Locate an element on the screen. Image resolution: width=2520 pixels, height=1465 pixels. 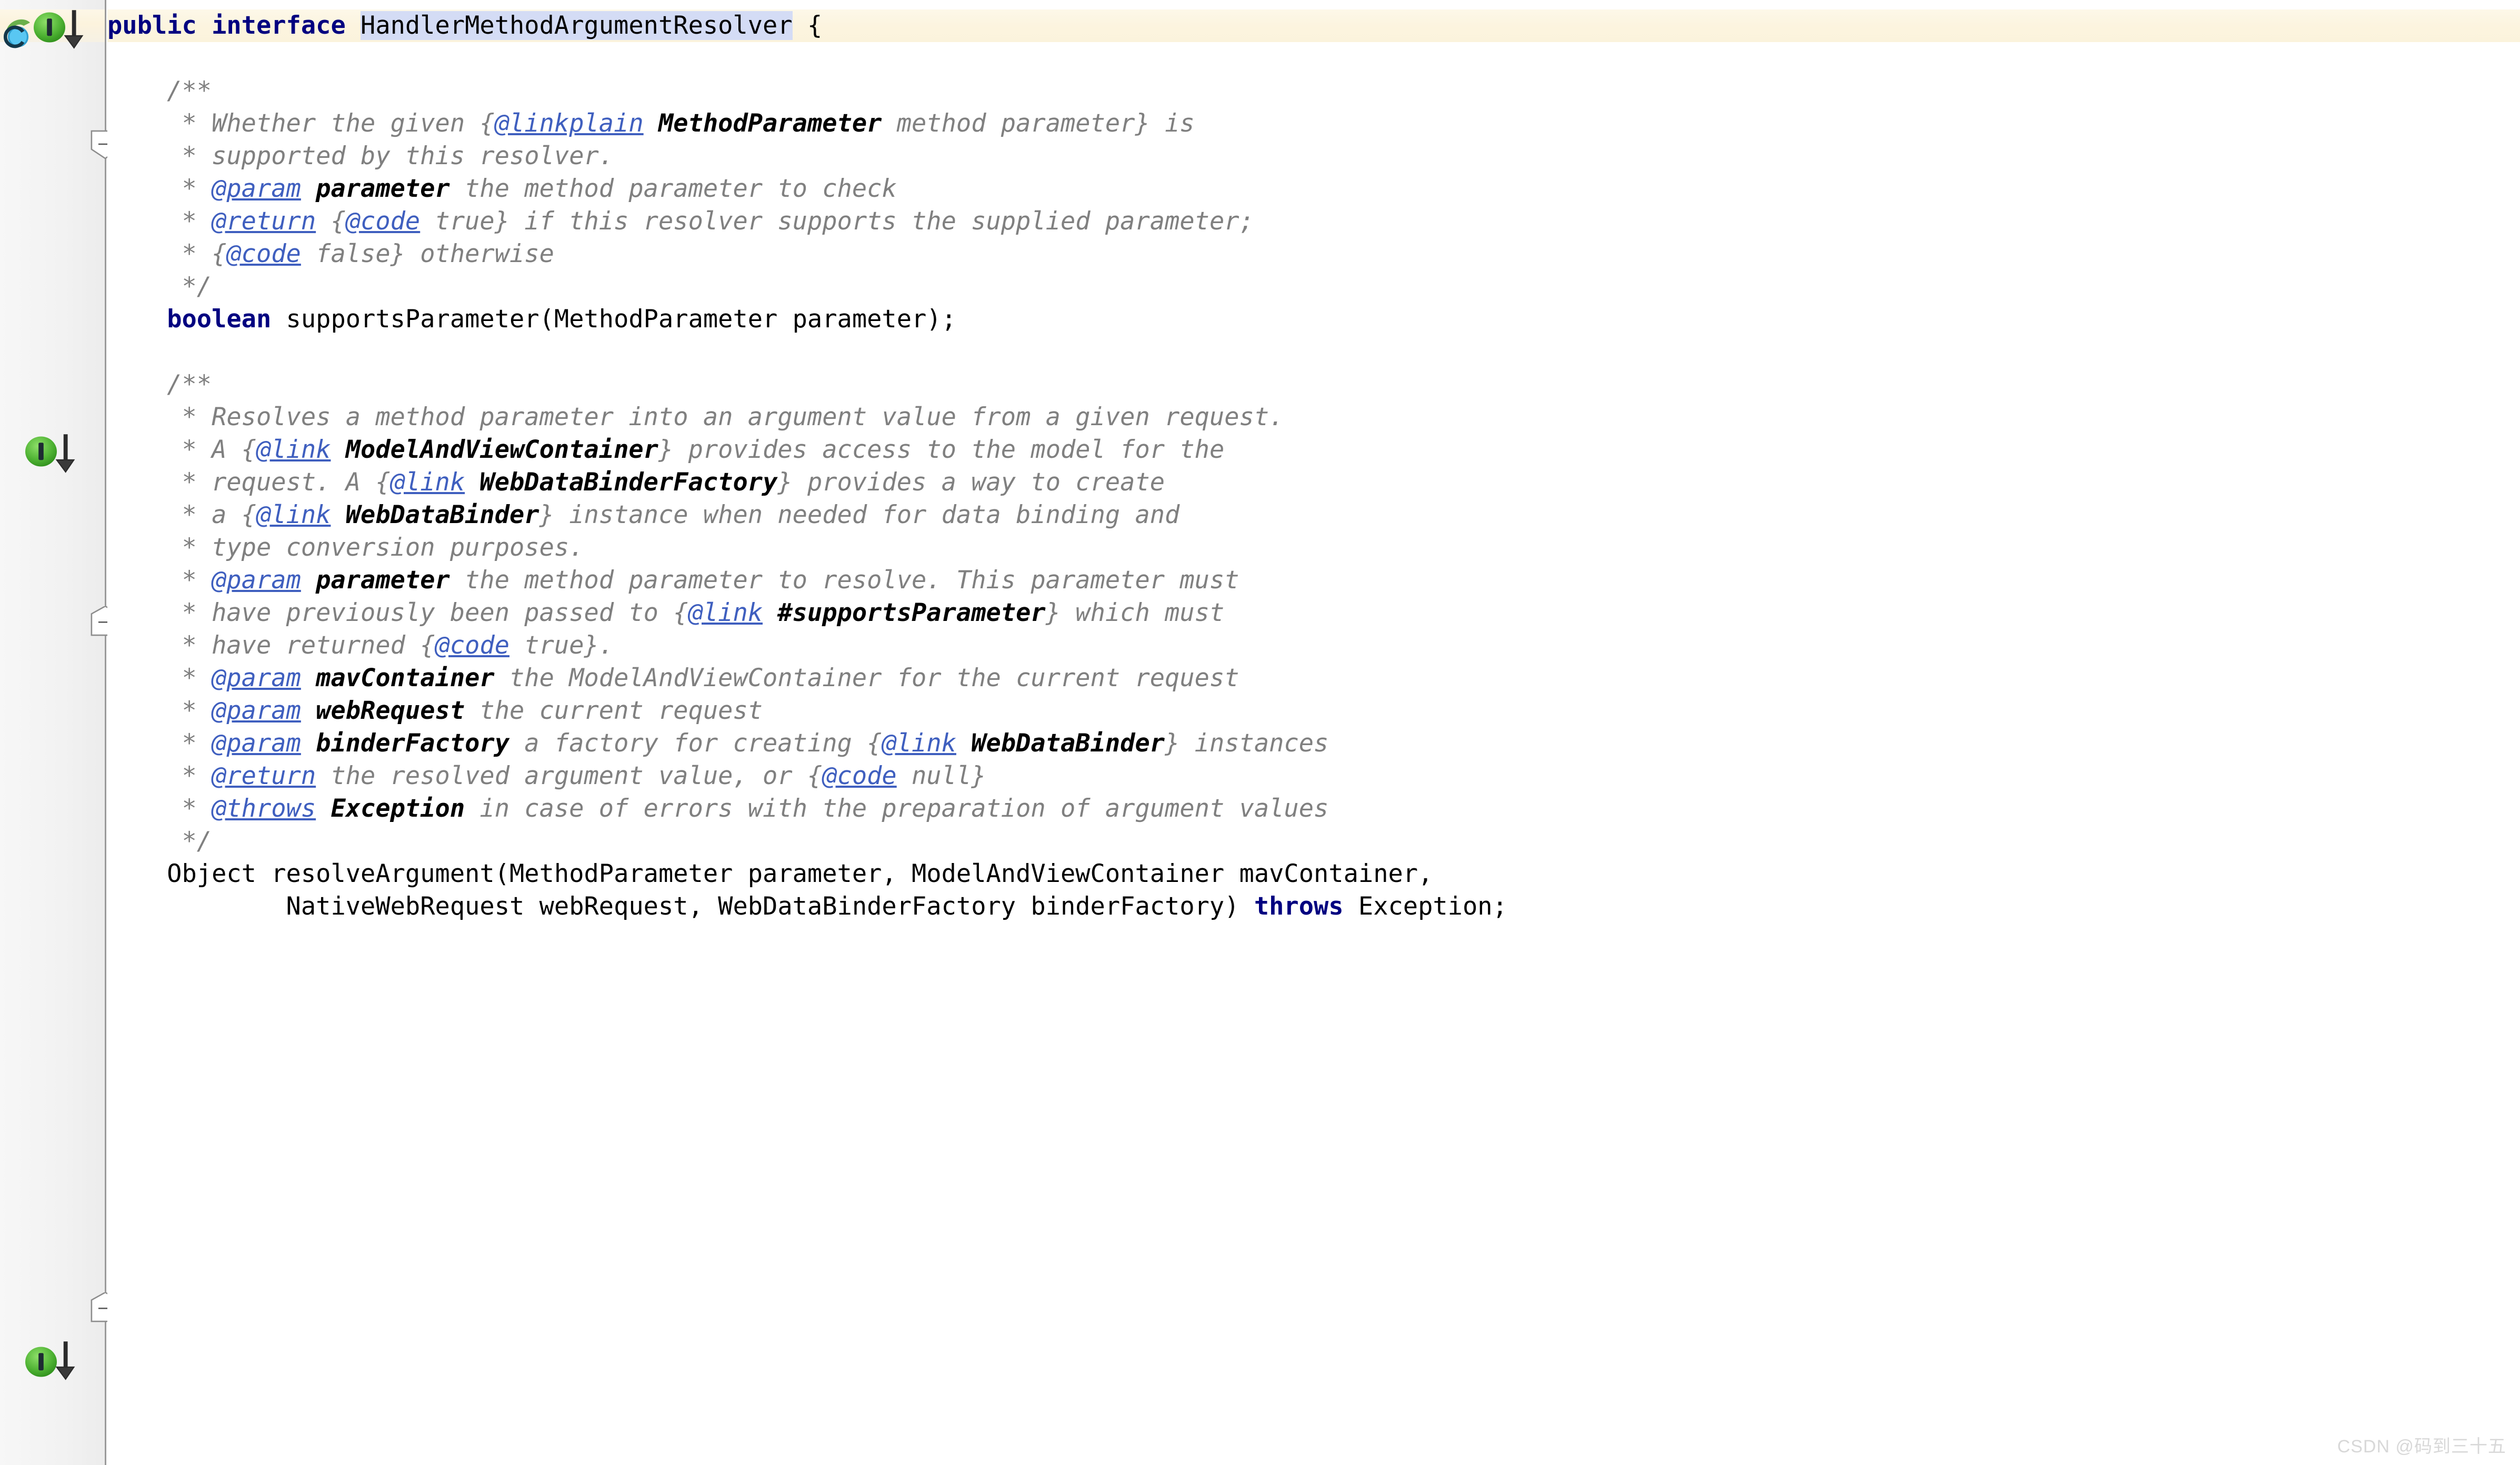
code-token: /** is located at coordinates (159, 91).